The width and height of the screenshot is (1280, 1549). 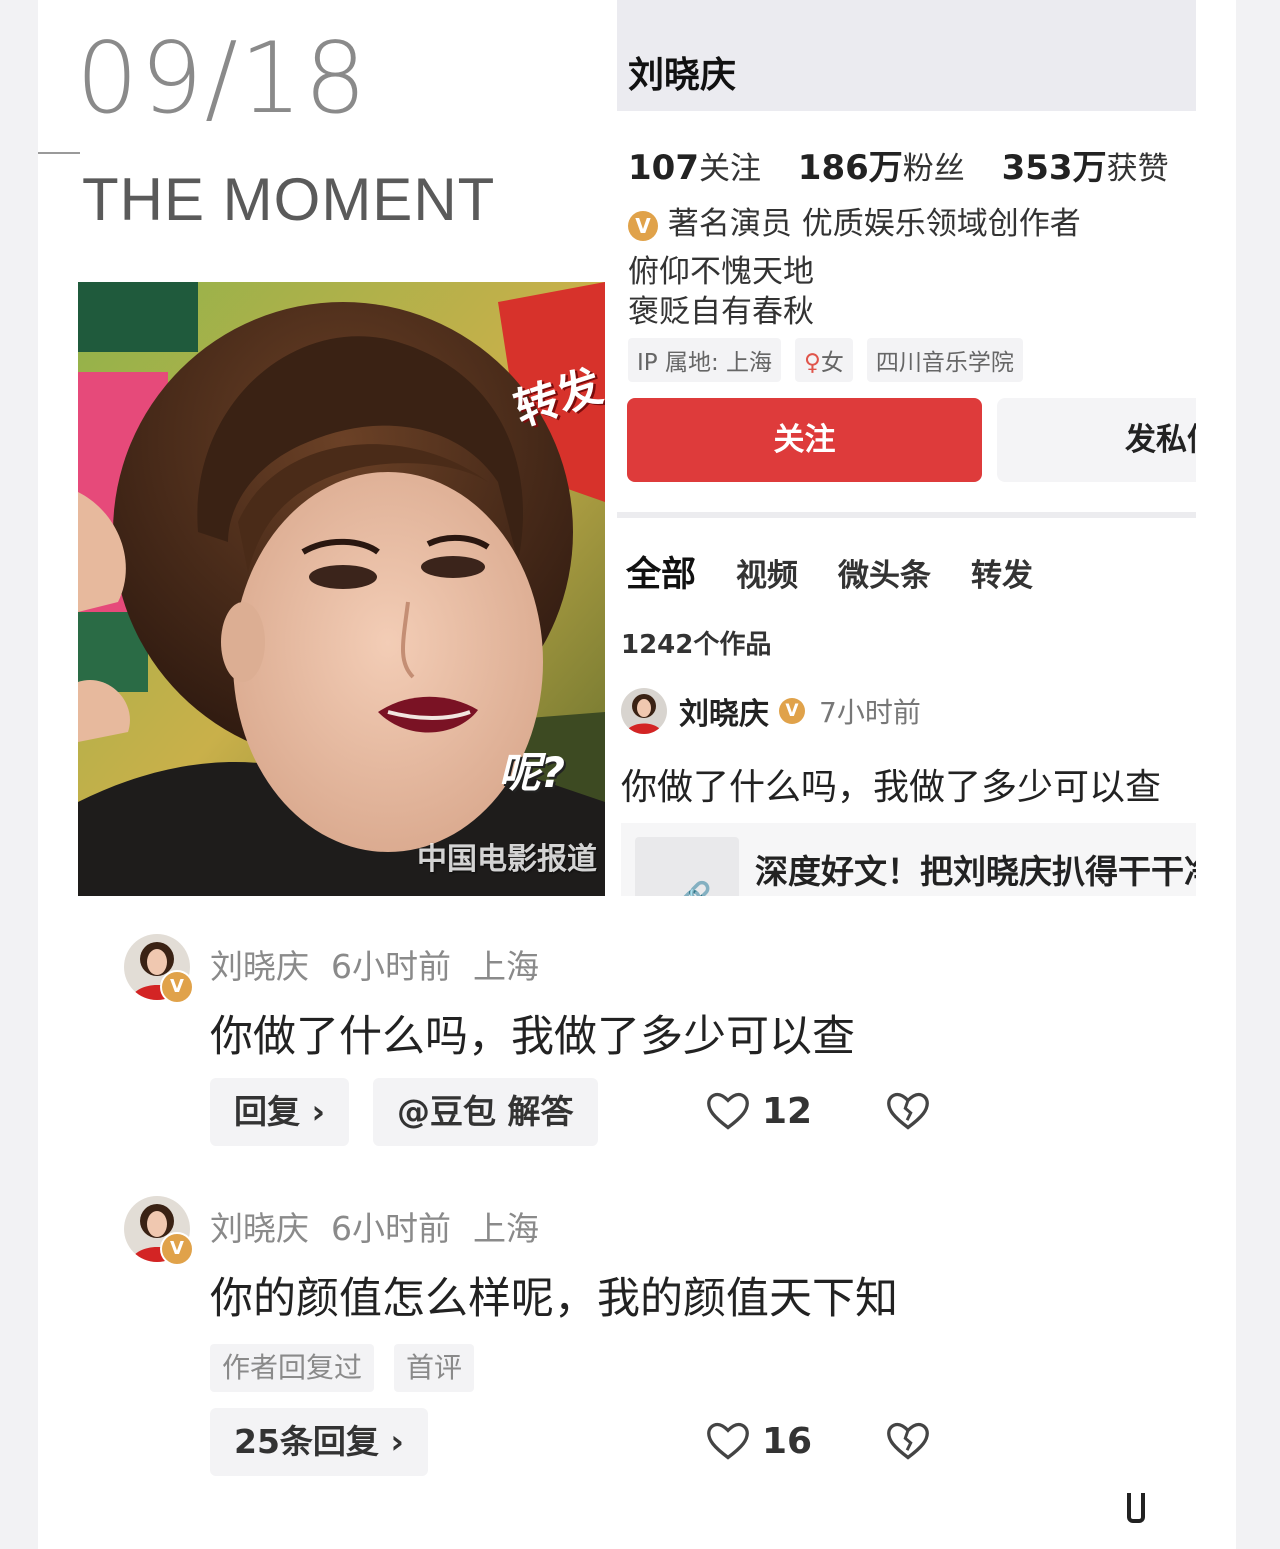 What do you see at coordinates (682, 75) in the screenshot?
I see `profile-name: 刘晓庆` at bounding box center [682, 75].